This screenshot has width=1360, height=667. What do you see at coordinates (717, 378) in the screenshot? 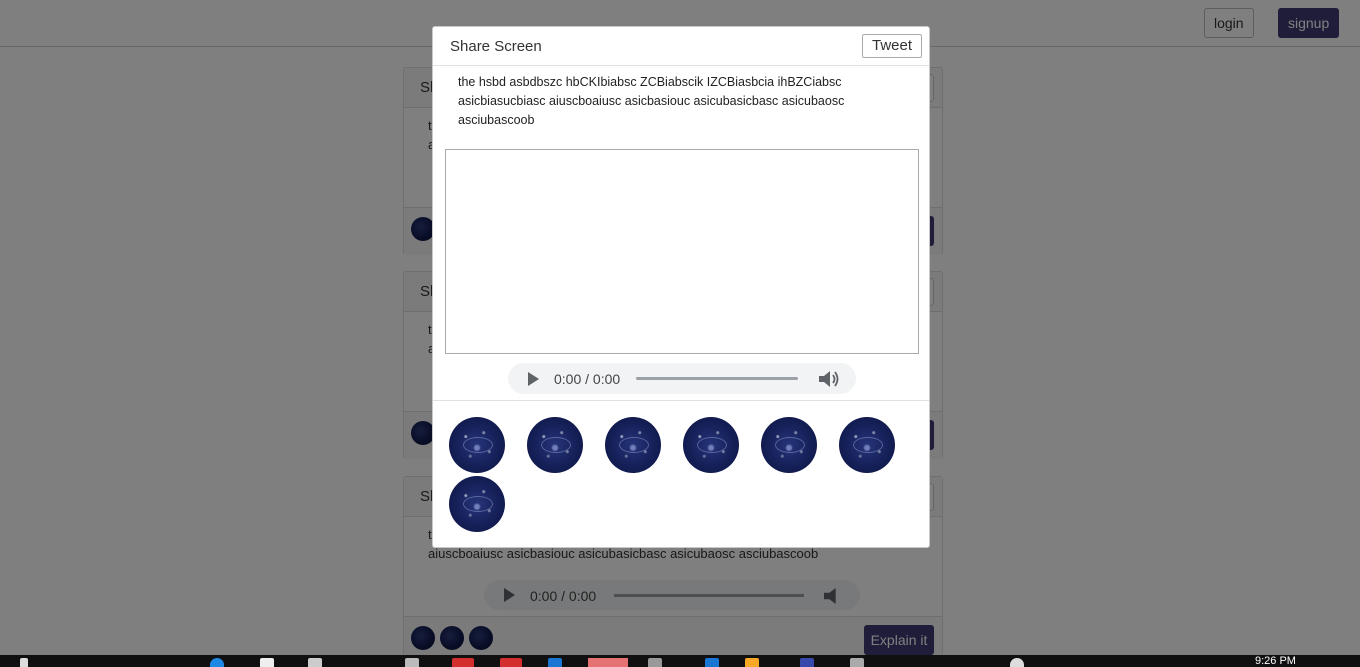
I see `audio-progress` at bounding box center [717, 378].